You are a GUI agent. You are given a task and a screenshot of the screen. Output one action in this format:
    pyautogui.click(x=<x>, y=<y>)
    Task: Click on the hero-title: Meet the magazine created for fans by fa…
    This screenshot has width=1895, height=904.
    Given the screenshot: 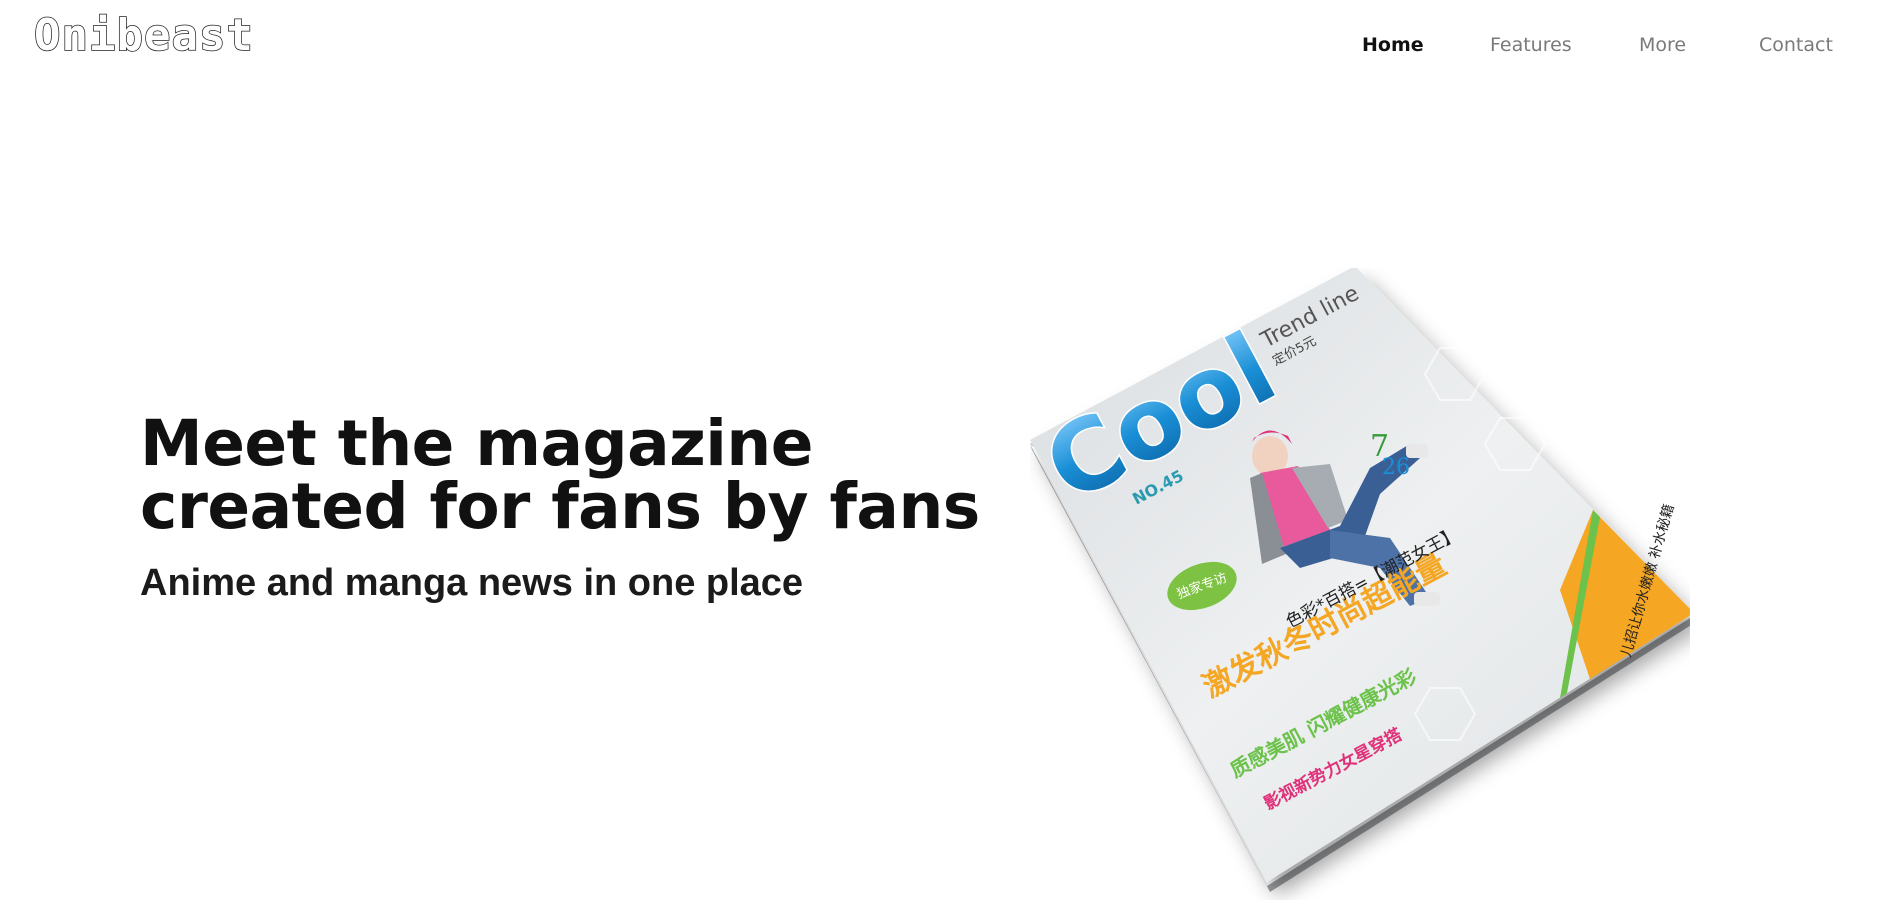 What is the action you would take?
    pyautogui.click(x=560, y=475)
    